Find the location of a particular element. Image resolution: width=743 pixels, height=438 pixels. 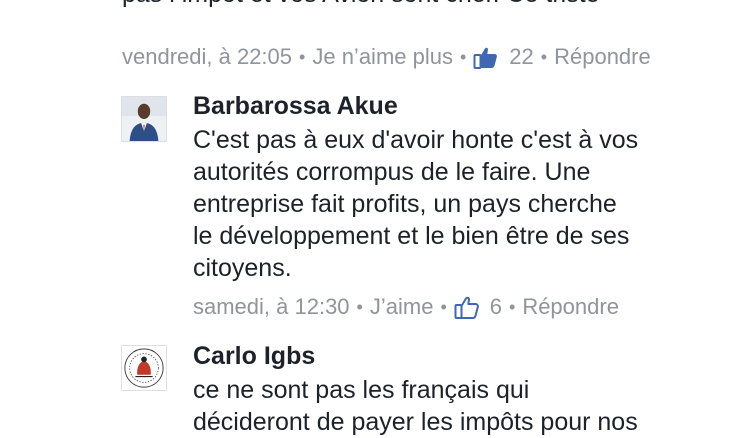

profile-photo-icon is located at coordinates (144, 119).